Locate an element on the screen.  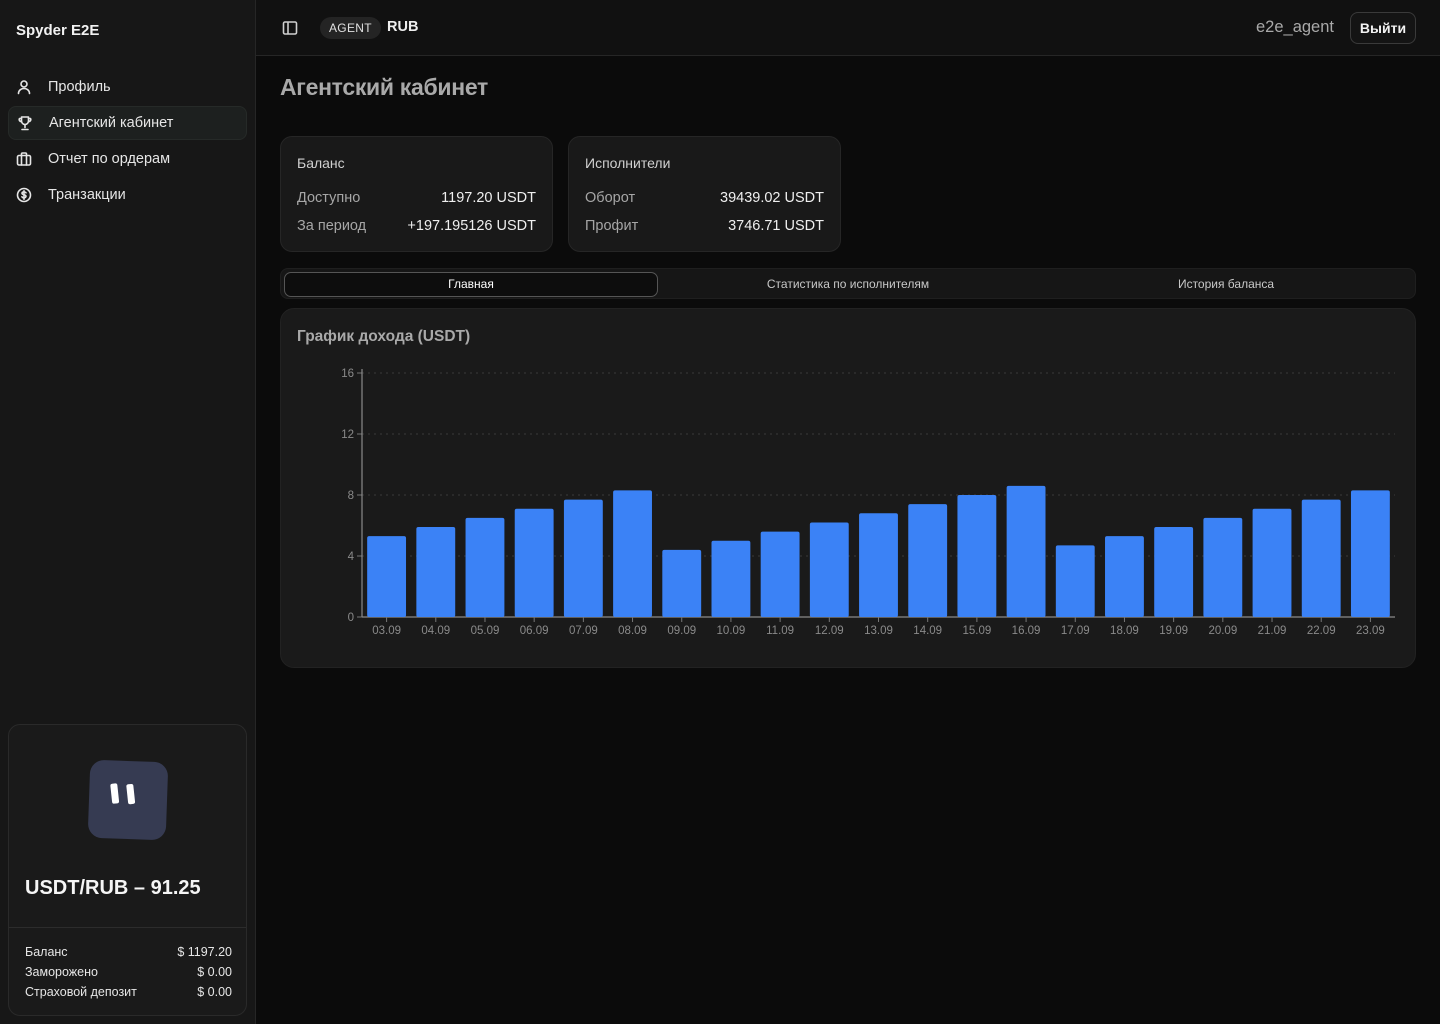
username: e2e_agent is located at coordinates (1295, 27).